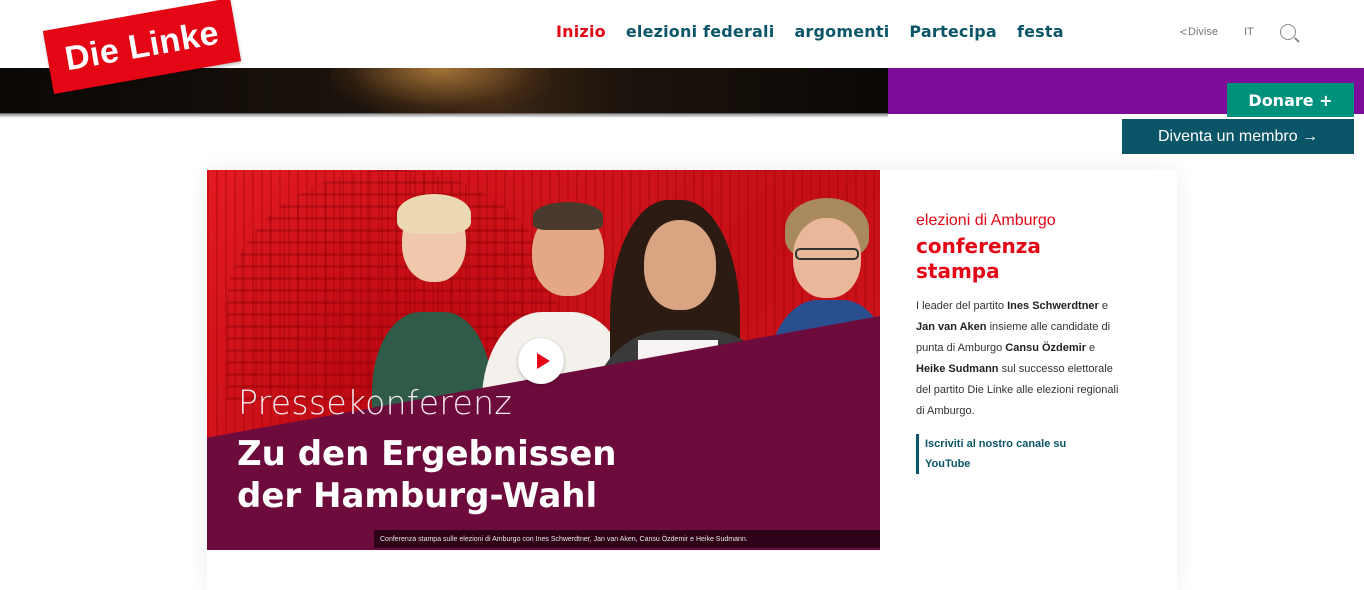 This screenshot has height=590, width=1364. Describe the element at coordinates (444, 115) in the screenshot. I see `banner-shadow` at that location.